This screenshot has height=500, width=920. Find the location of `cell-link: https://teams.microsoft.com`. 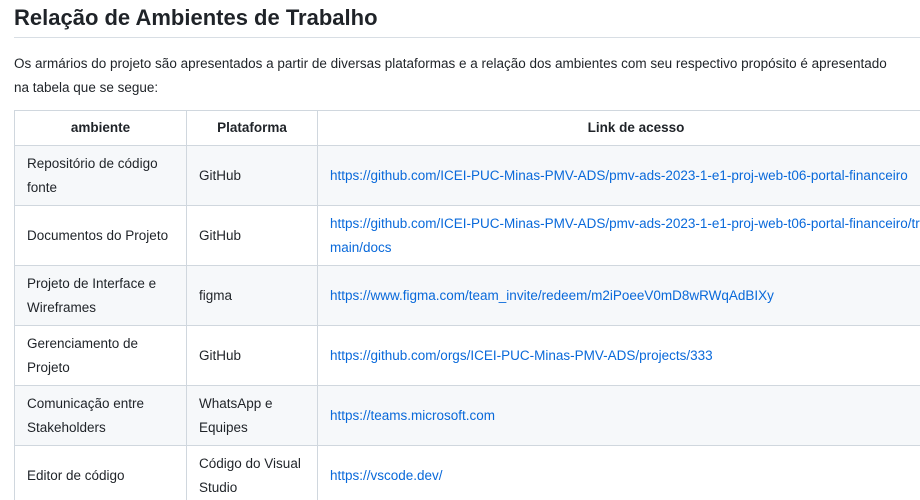

cell-link: https://teams.microsoft.com is located at coordinates (618, 415).